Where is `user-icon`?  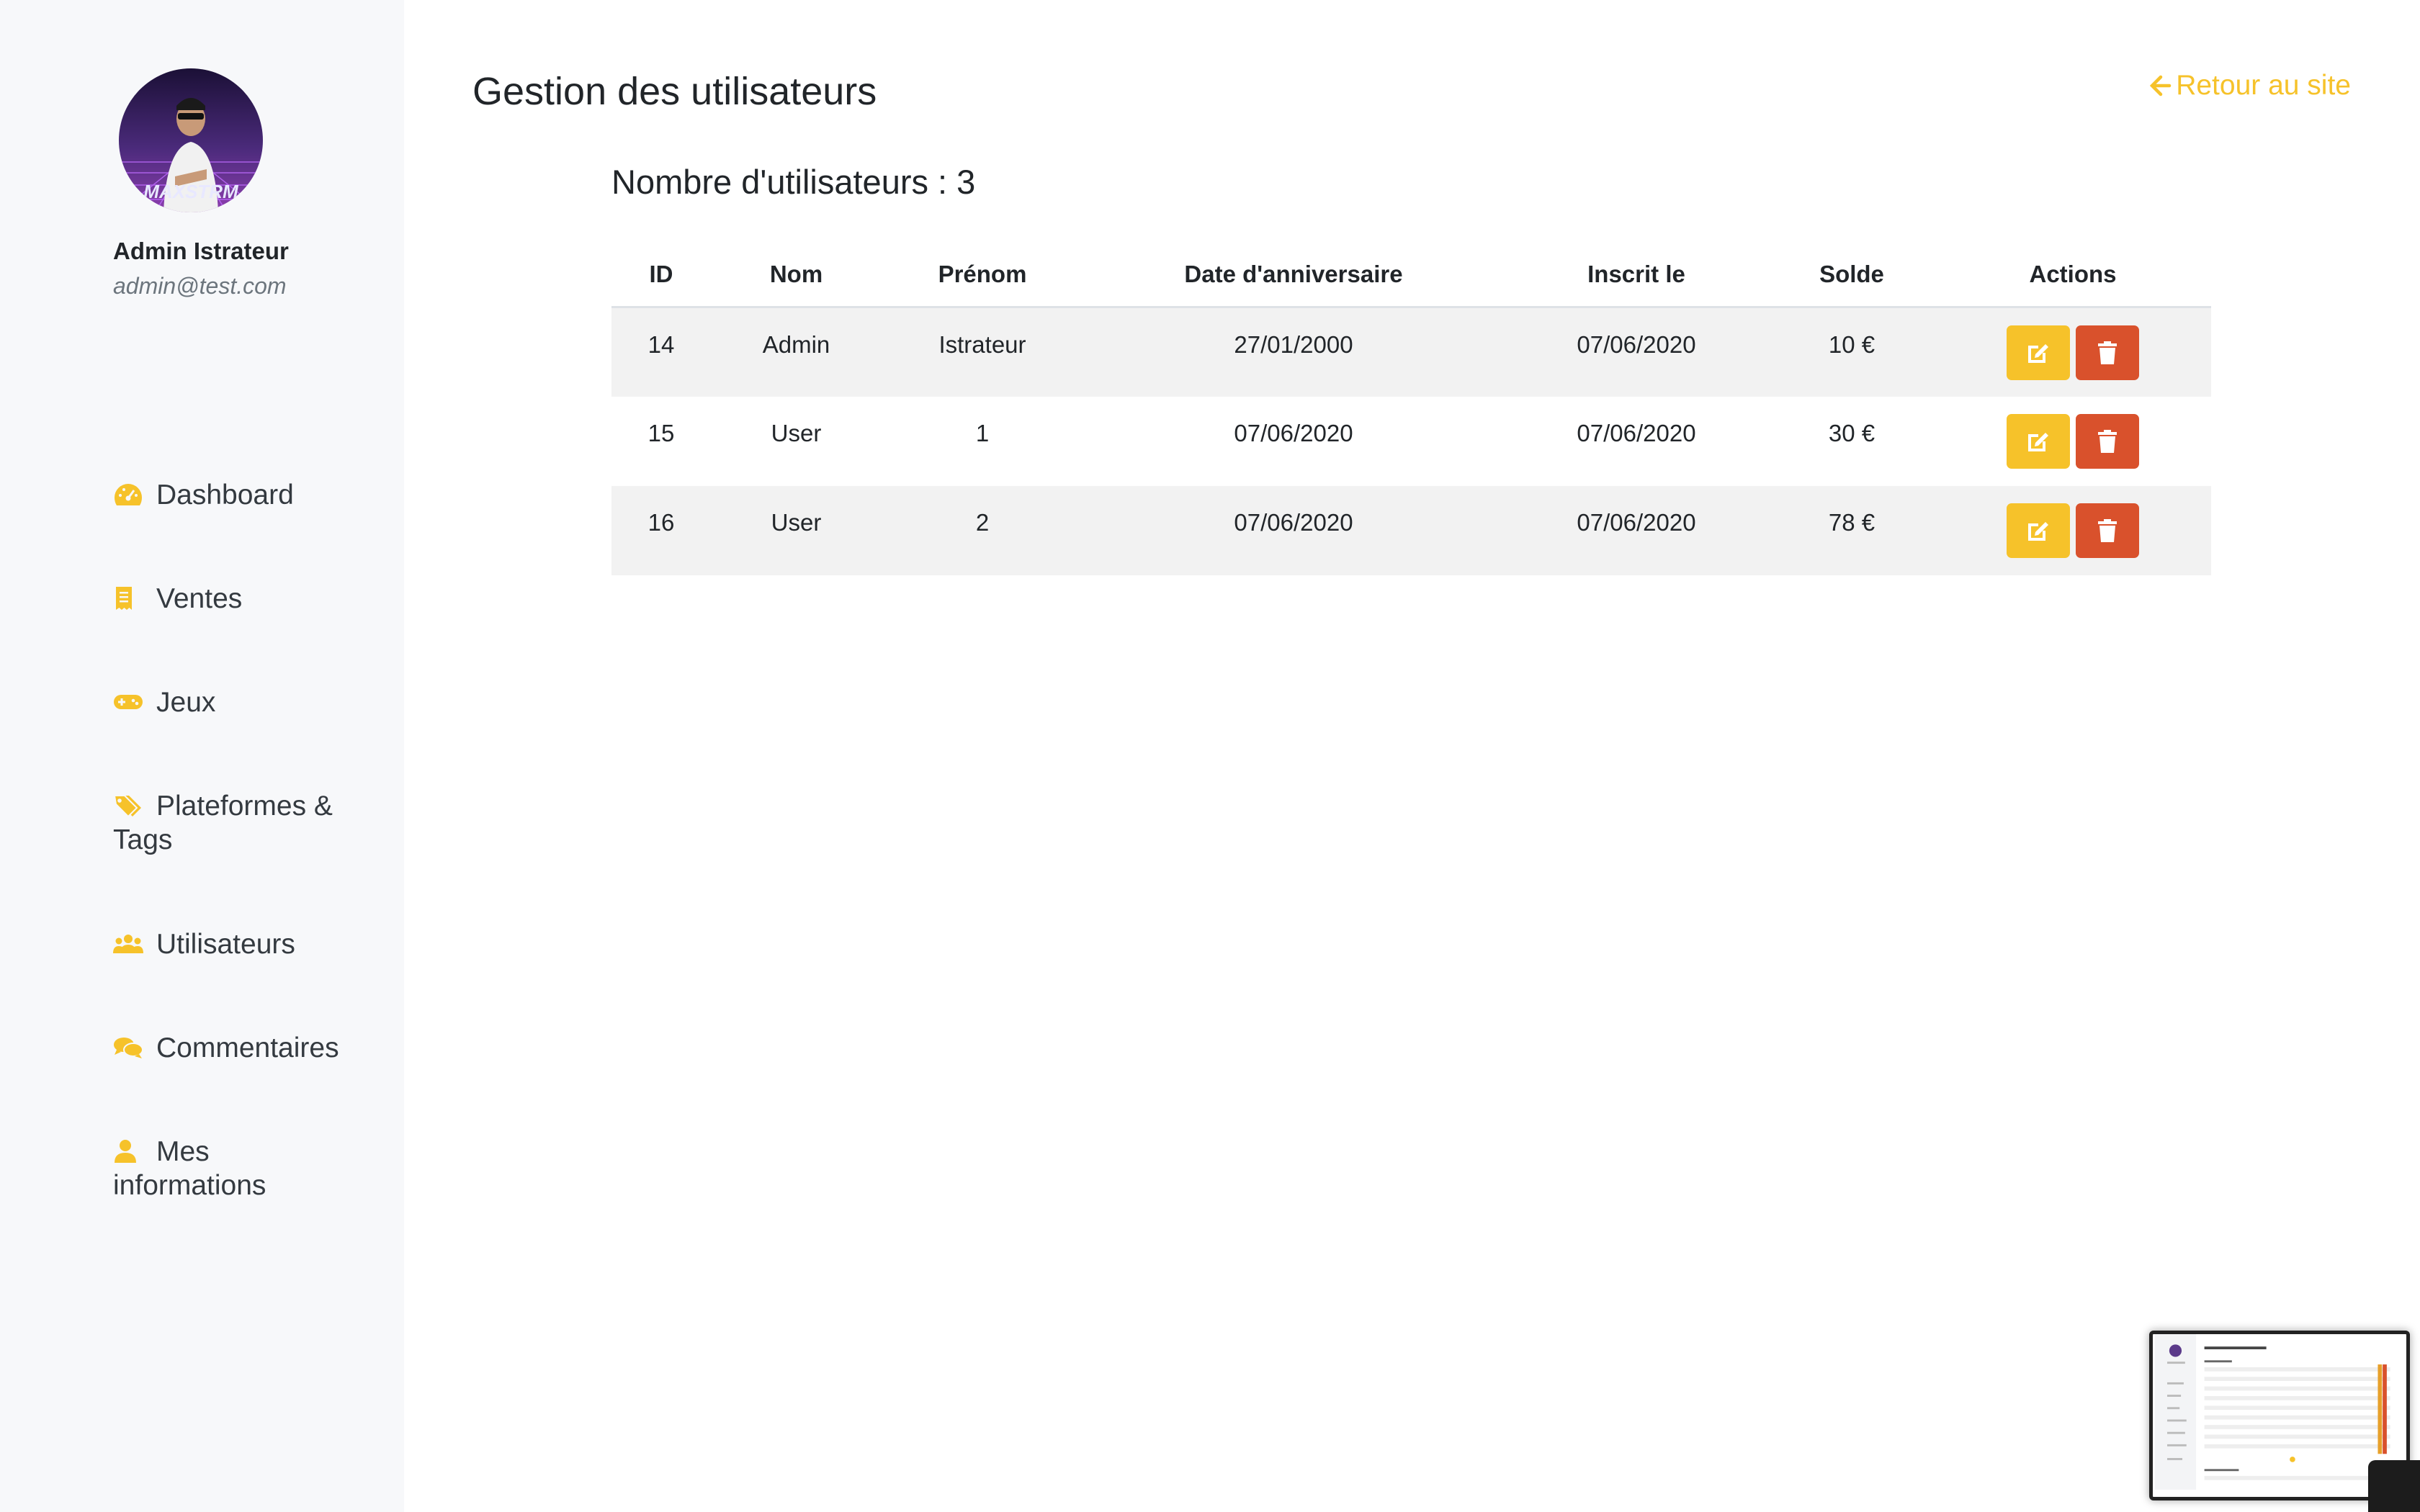
user-icon is located at coordinates (128, 1151).